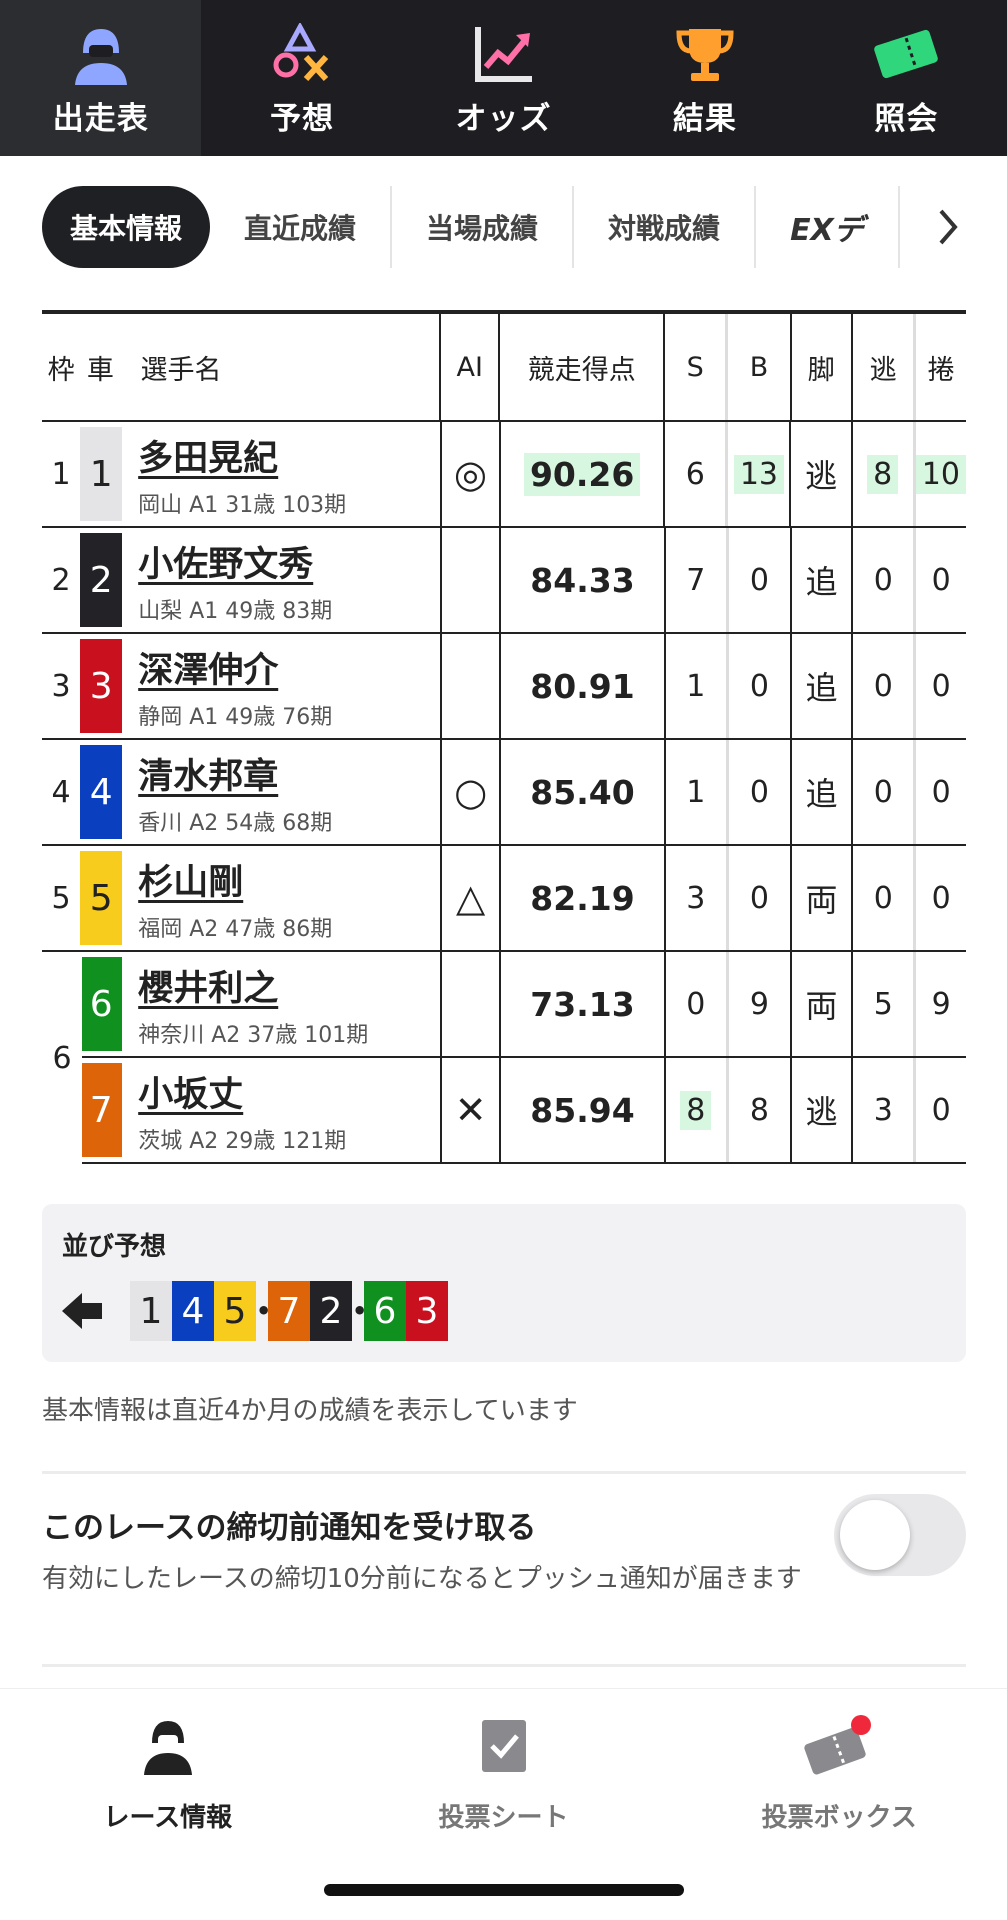  What do you see at coordinates (941, 1004) in the screenshot?
I see `makuri-value: 9` at bounding box center [941, 1004].